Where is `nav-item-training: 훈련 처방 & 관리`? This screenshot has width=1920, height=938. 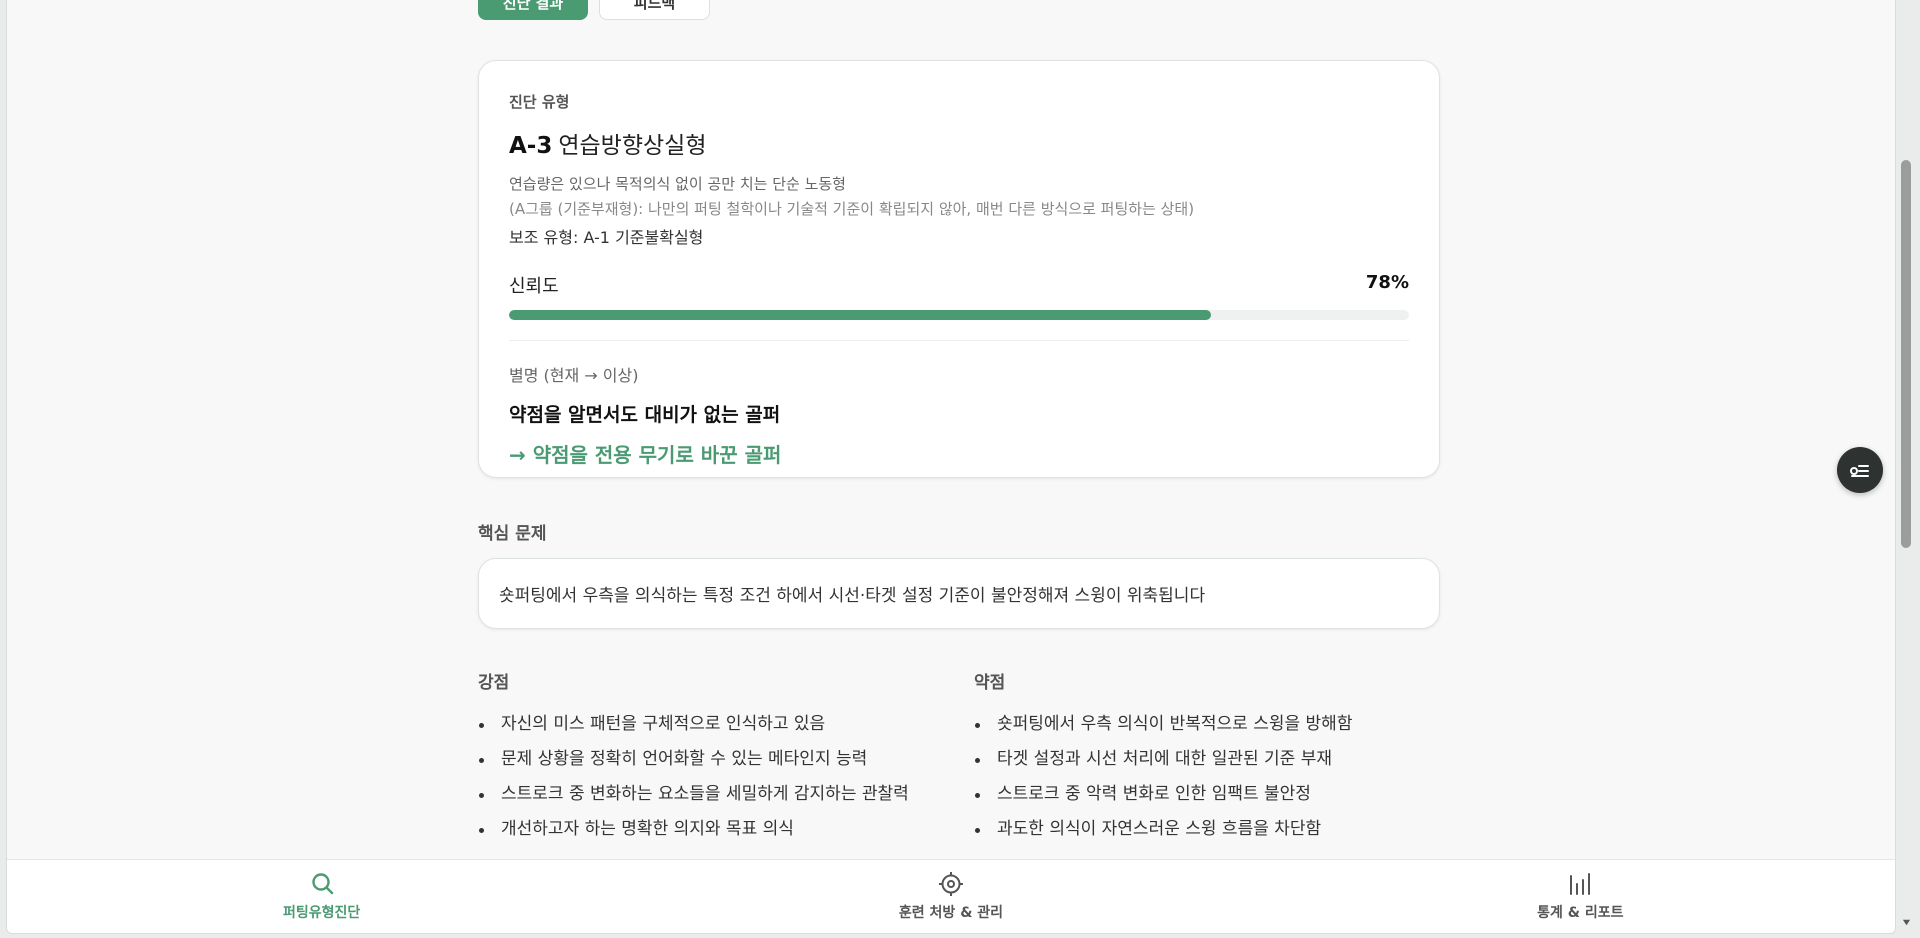 nav-item-training: 훈련 처방 & 관리 is located at coordinates (950, 896).